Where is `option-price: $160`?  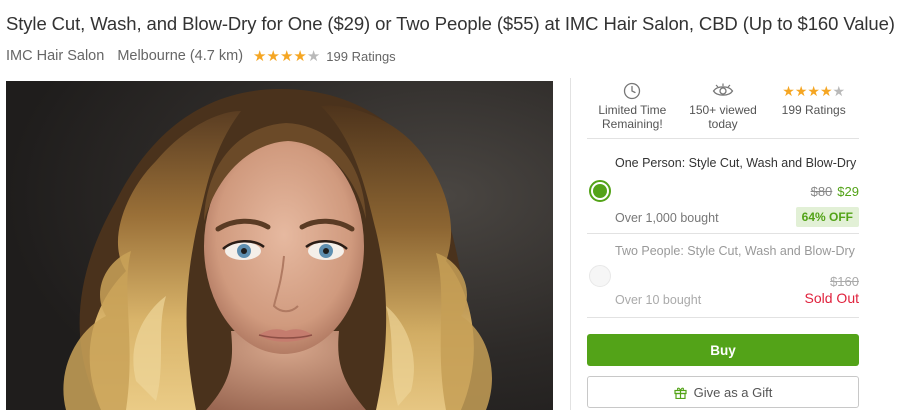
option-price: $160 is located at coordinates (844, 281).